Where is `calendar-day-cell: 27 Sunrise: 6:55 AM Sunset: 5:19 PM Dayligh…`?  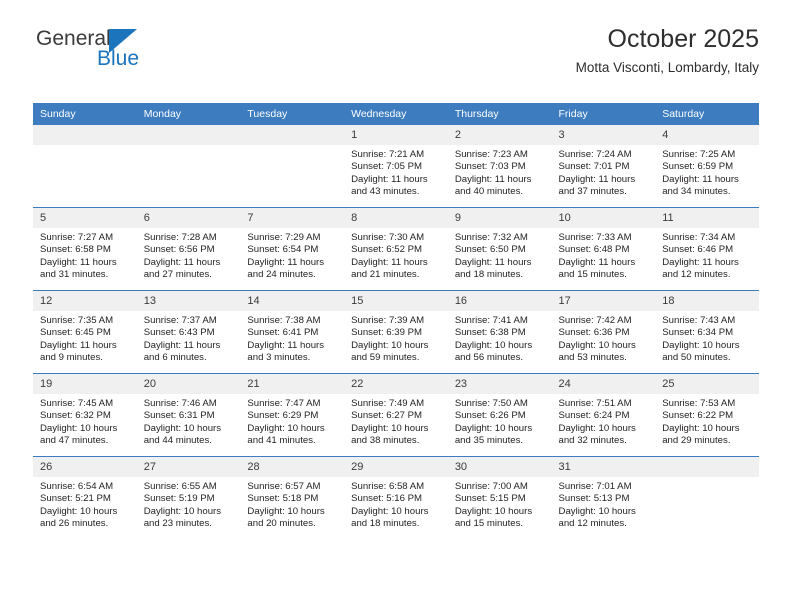 calendar-day-cell: 27 Sunrise: 6:55 AM Sunset: 5:19 PM Dayligh… is located at coordinates (188, 497).